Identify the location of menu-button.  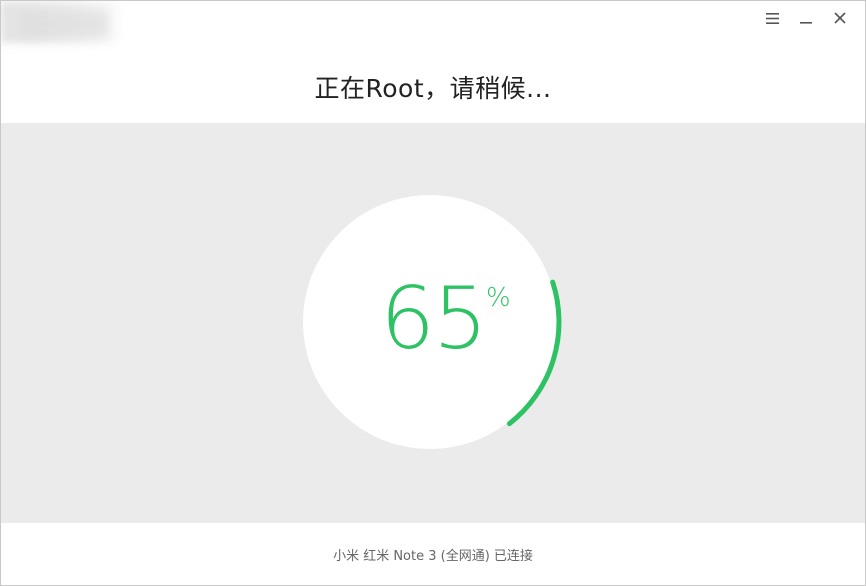
(772, 18).